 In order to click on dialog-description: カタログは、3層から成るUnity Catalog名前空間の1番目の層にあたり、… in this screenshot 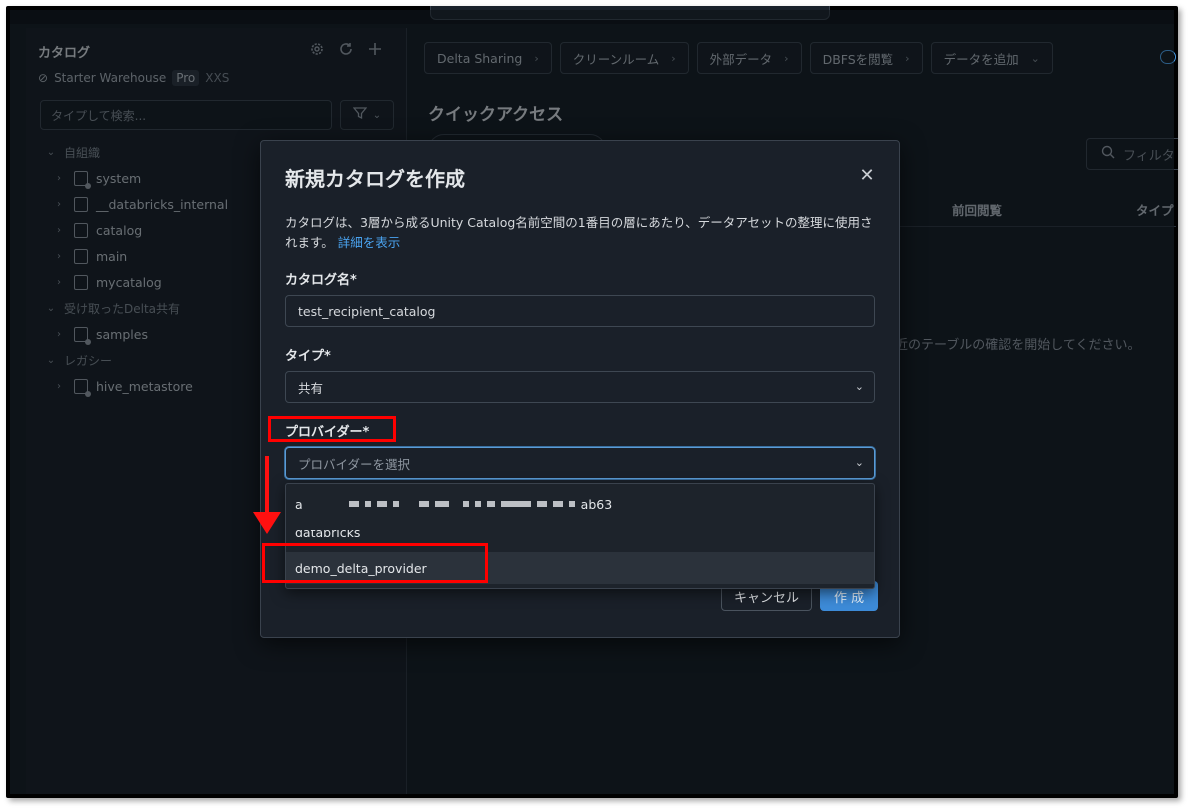, I will do `click(583, 233)`.